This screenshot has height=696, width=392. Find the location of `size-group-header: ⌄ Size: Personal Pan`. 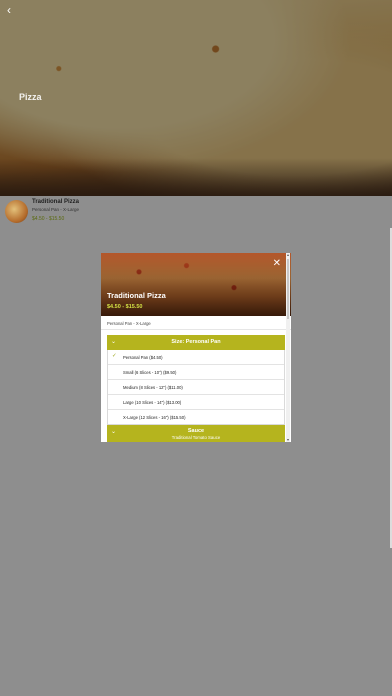

size-group-header: ⌄ Size: Personal Pan is located at coordinates (196, 342).